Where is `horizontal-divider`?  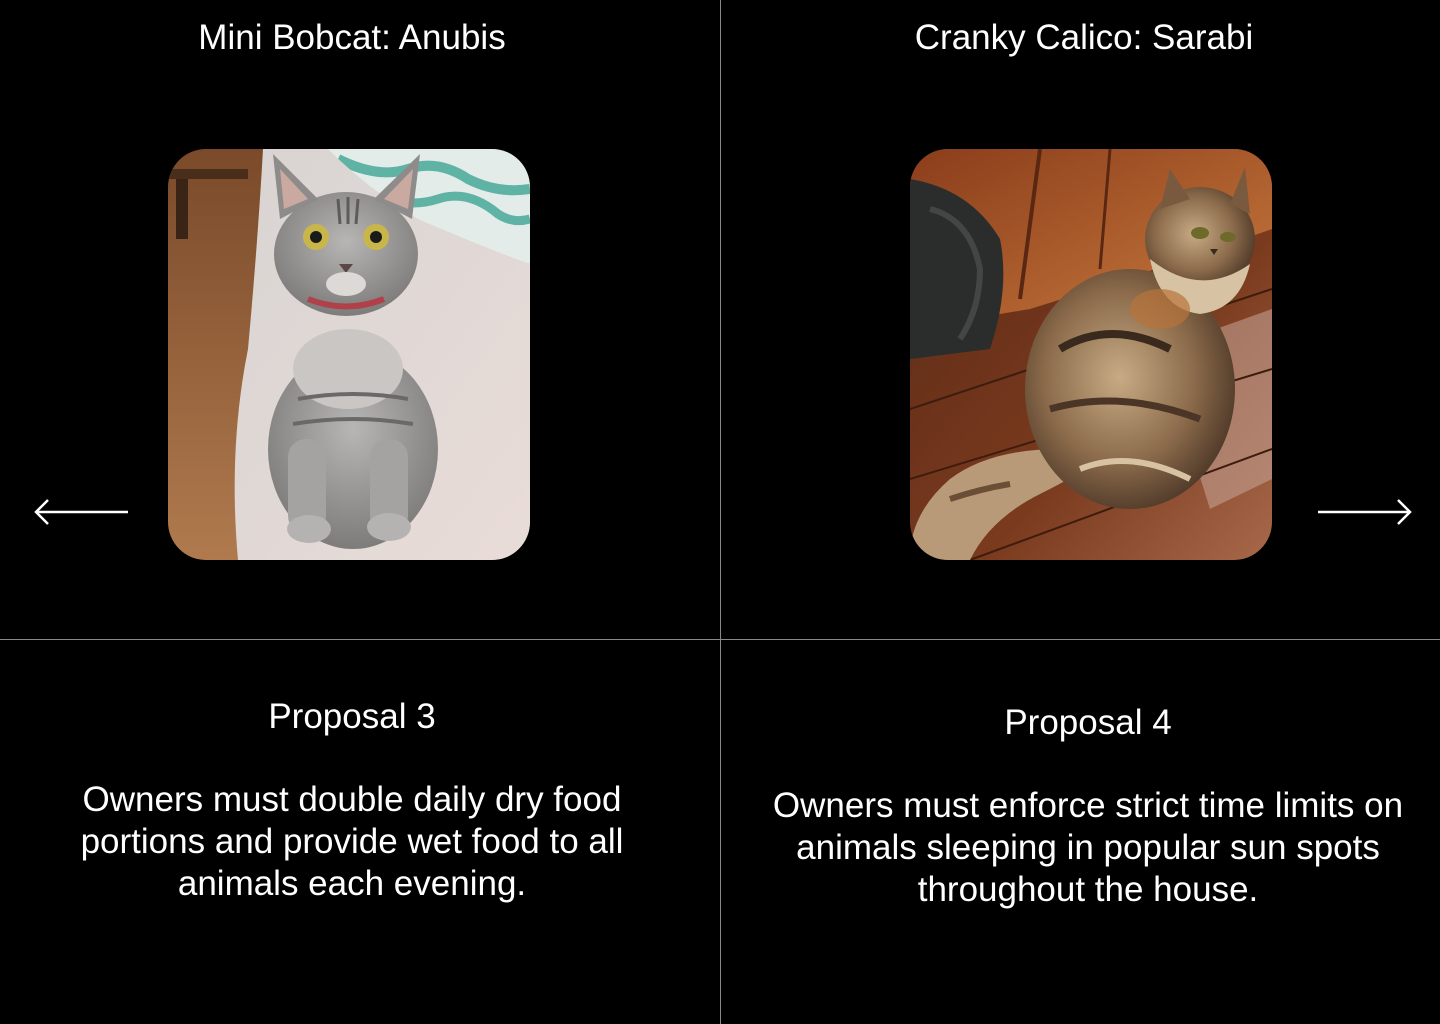
horizontal-divider is located at coordinates (720, 639).